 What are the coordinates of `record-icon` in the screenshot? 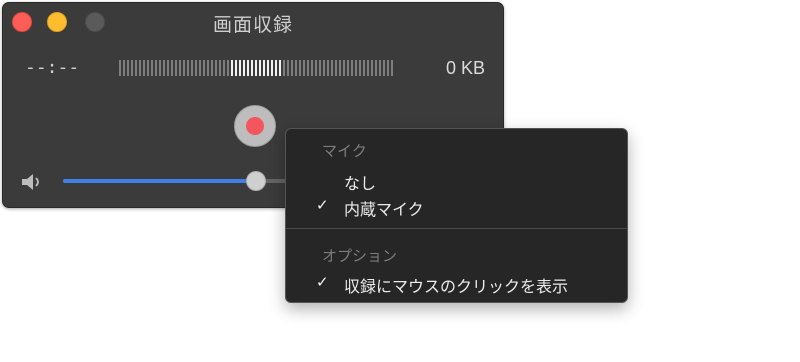 It's located at (255, 126).